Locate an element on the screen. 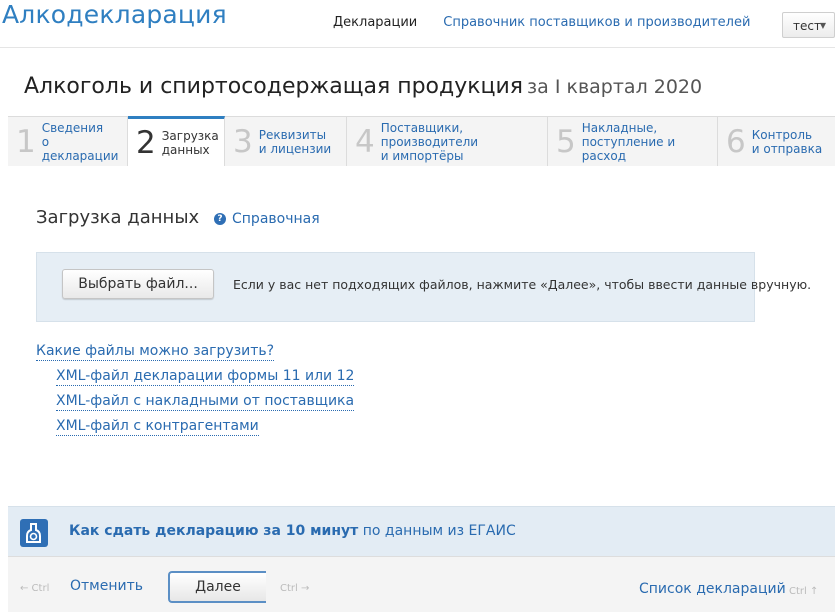  step-label: Контроль и отправка is located at coordinates (787, 141).